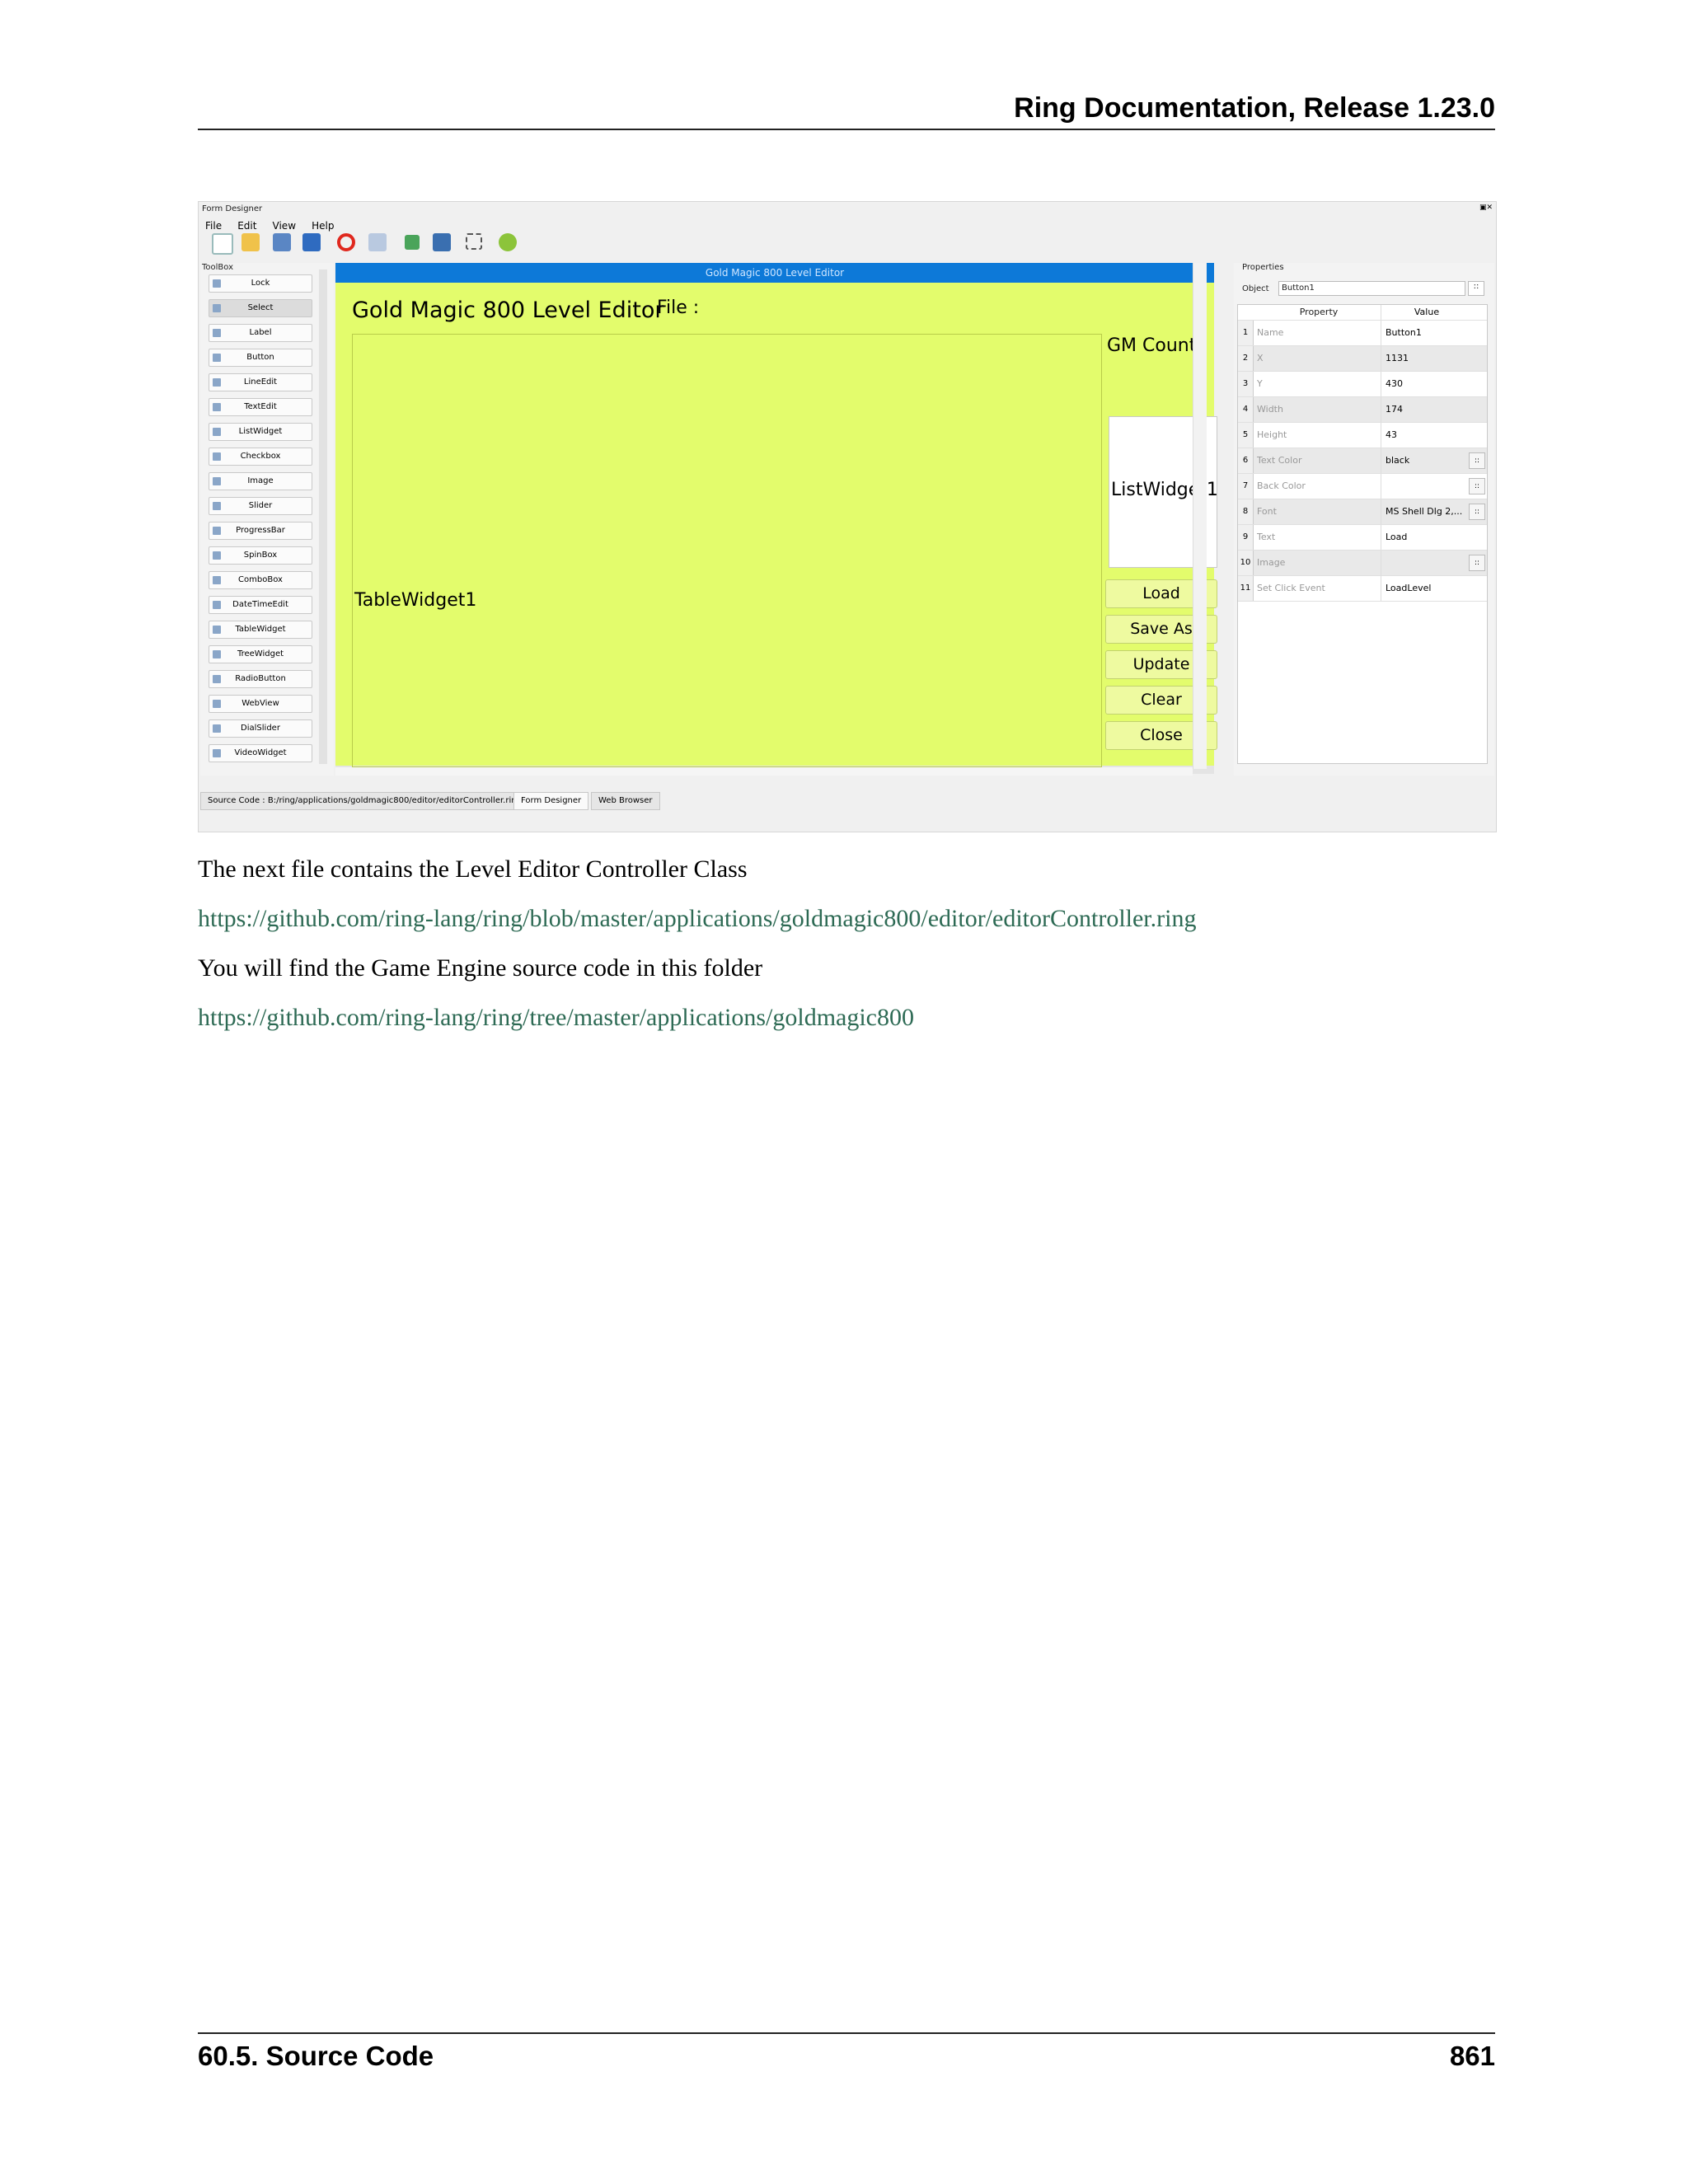 Image resolution: width=1688 pixels, height=2184 pixels. I want to click on toolbox-item-label: Lock, so click(261, 283).